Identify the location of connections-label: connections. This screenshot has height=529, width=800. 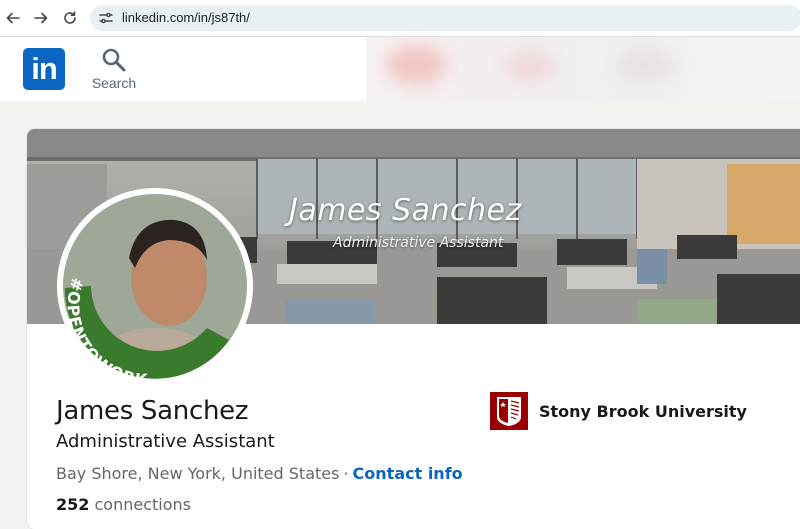
(143, 504).